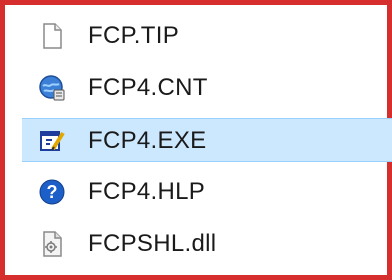  Describe the element at coordinates (52, 244) in the screenshot. I see `dll-file-icon` at that location.